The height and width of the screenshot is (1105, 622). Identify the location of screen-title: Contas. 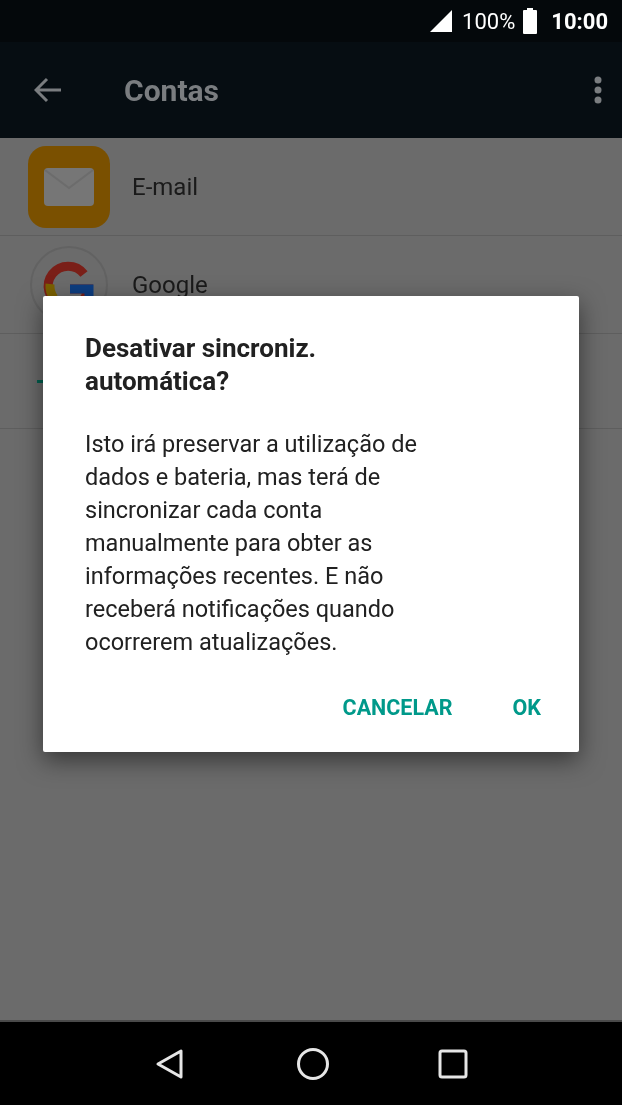
(172, 90).